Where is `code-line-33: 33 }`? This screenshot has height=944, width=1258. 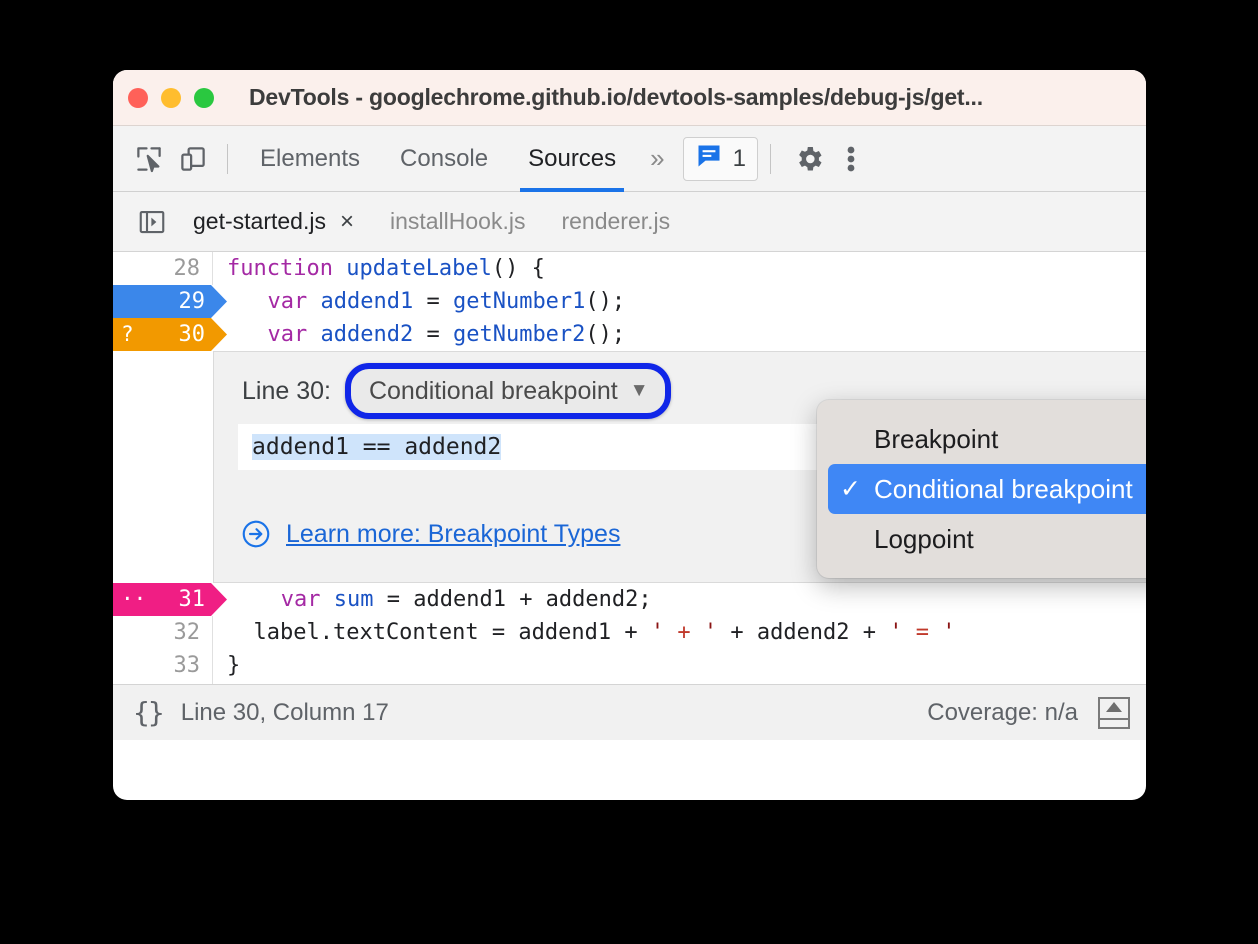 code-line-33: 33 } is located at coordinates (629, 665).